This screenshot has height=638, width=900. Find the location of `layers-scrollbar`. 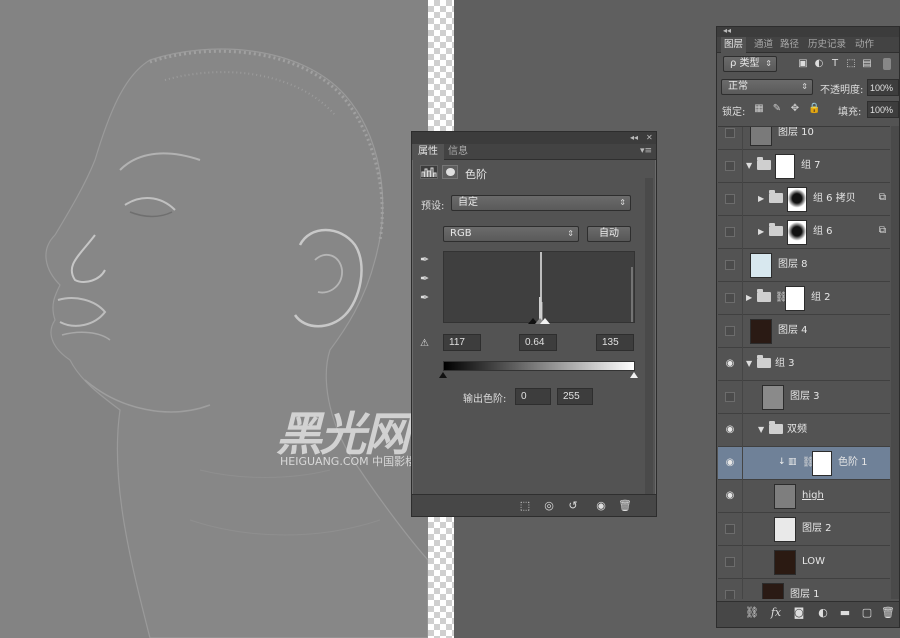

layers-scrollbar is located at coordinates (895, 362).